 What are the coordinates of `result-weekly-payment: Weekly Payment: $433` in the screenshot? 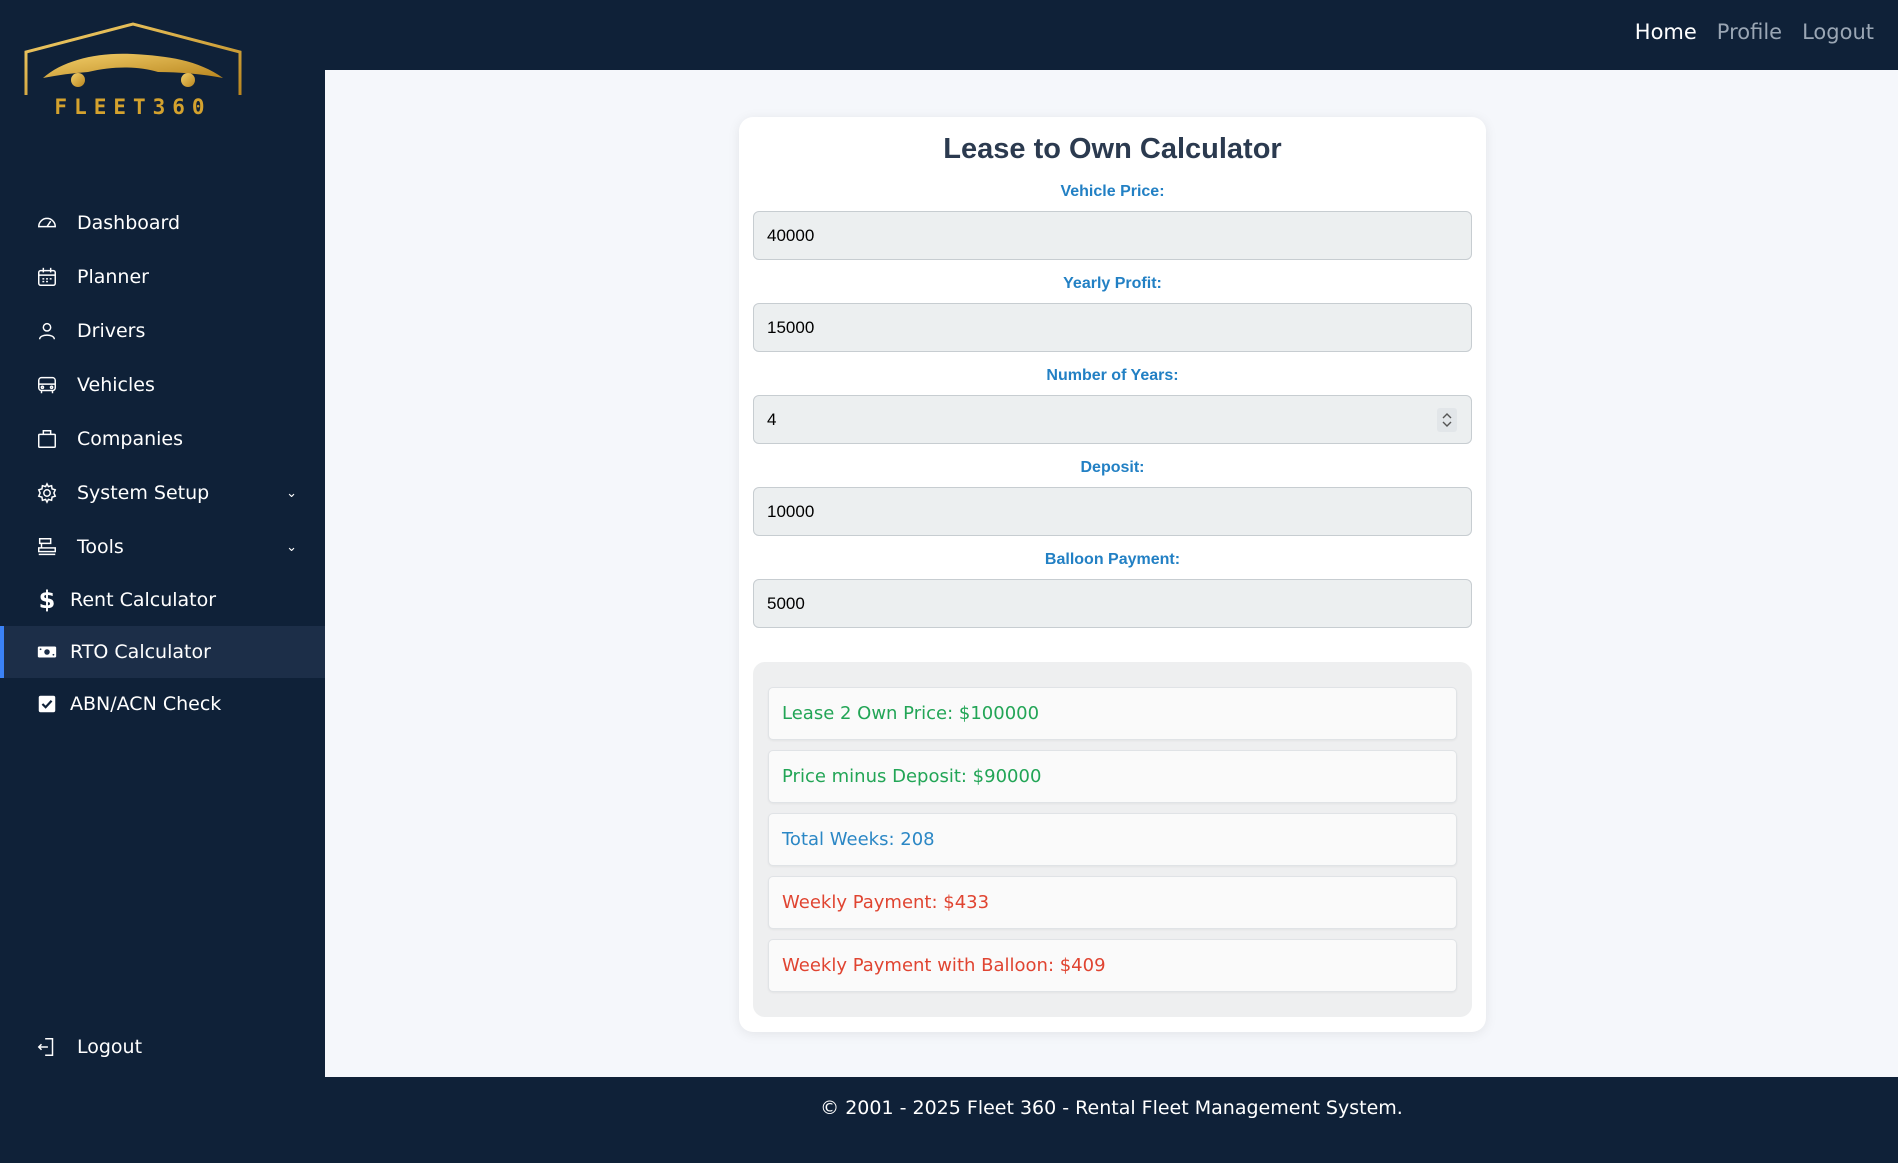 It's located at (1112, 902).